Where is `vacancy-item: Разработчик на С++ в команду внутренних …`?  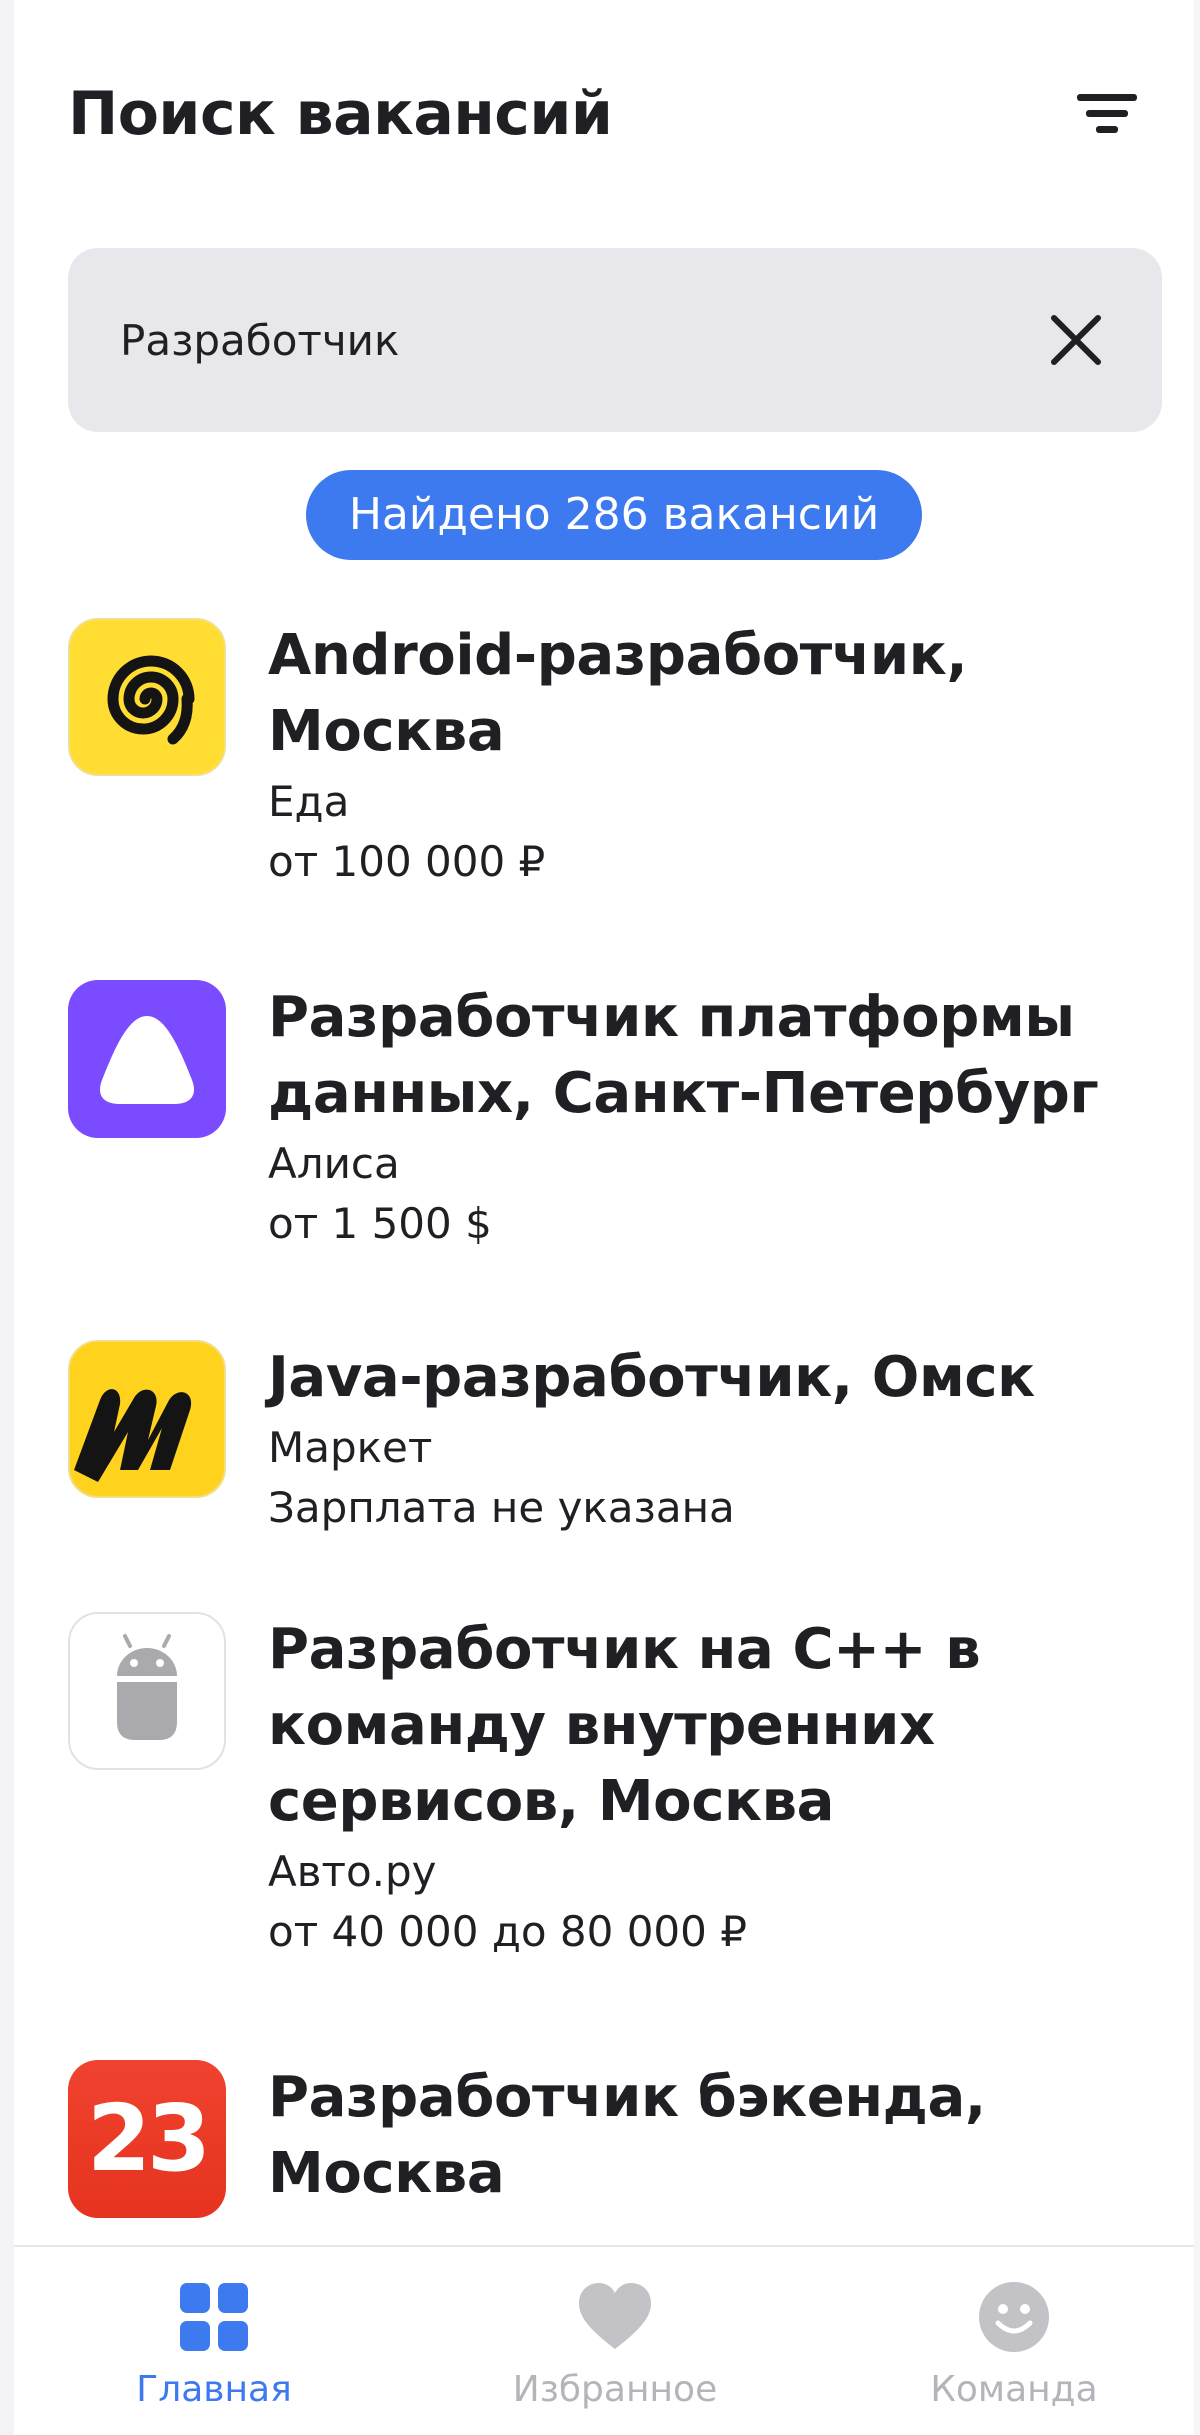
vacancy-item: Разработчик на С++ в команду внутренних … is located at coordinates (615, 1812).